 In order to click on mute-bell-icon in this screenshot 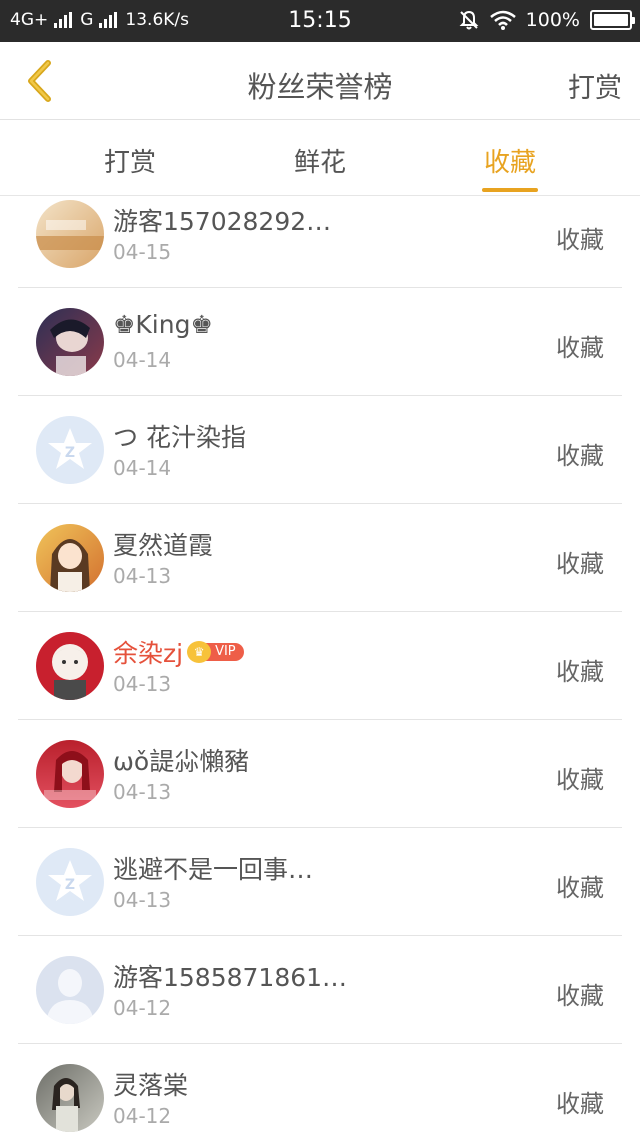, I will do `click(469, 20)`.